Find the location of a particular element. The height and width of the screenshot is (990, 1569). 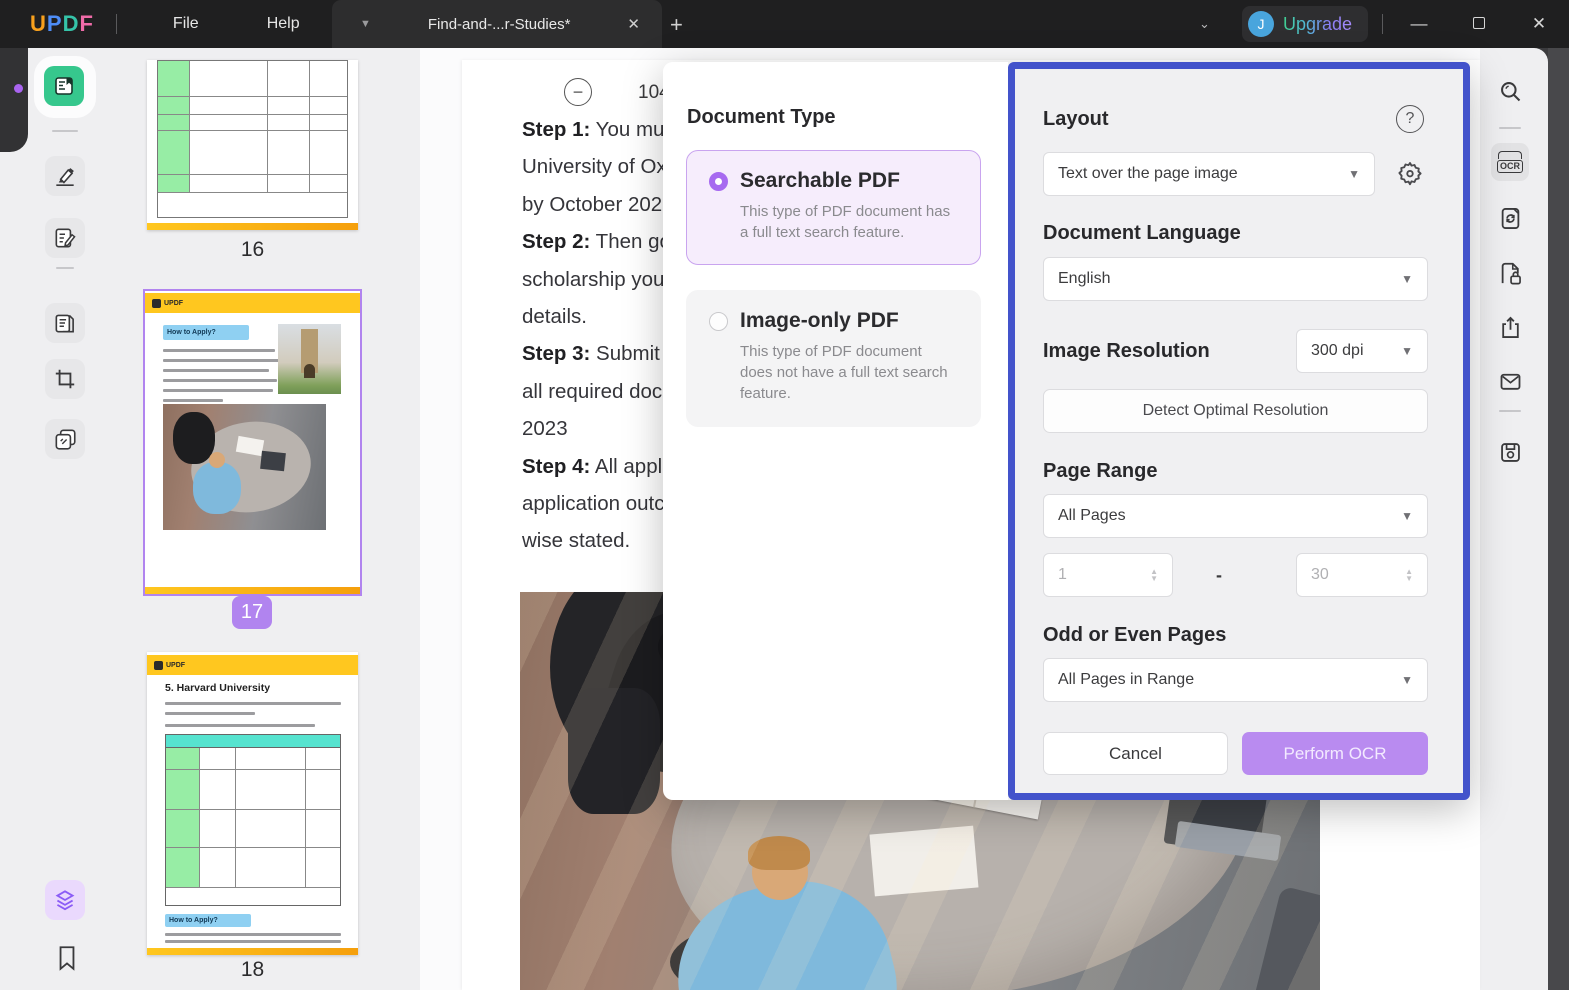

search-button is located at coordinates (1510, 91).